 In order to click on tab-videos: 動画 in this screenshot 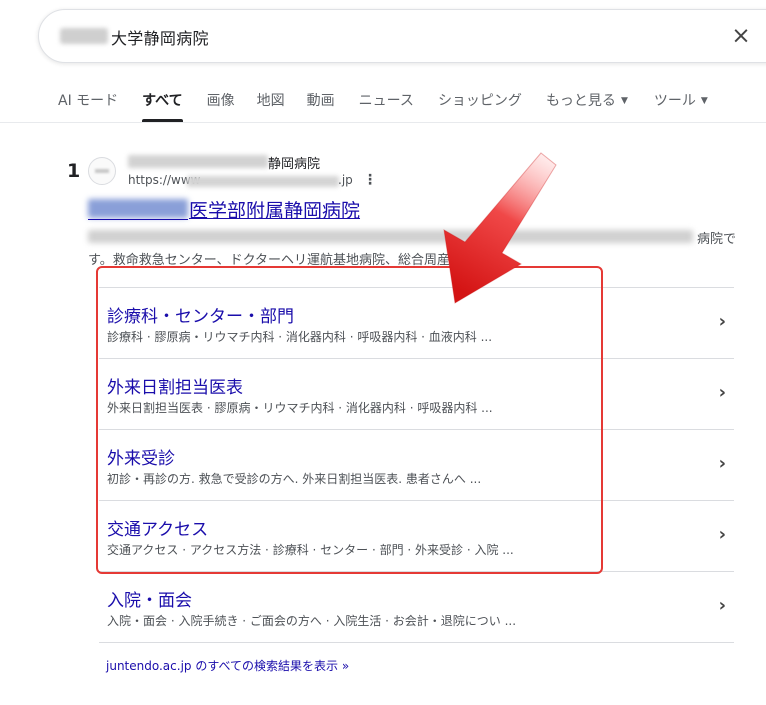, I will do `click(321, 106)`.